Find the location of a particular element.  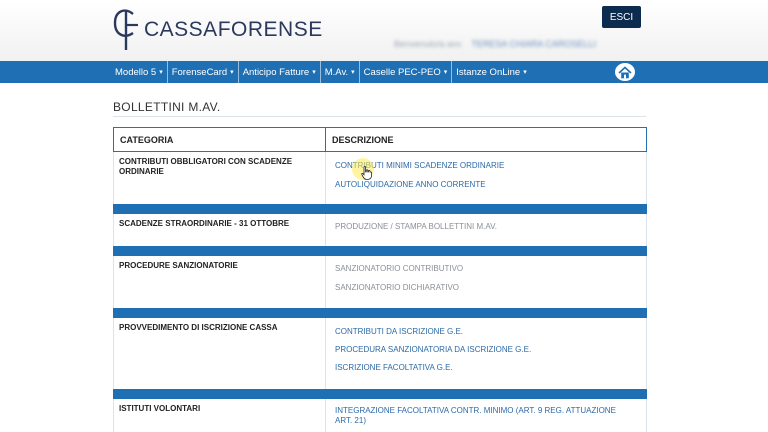

cassaforense-logo: CASSAFORENSE is located at coordinates (217, 29).